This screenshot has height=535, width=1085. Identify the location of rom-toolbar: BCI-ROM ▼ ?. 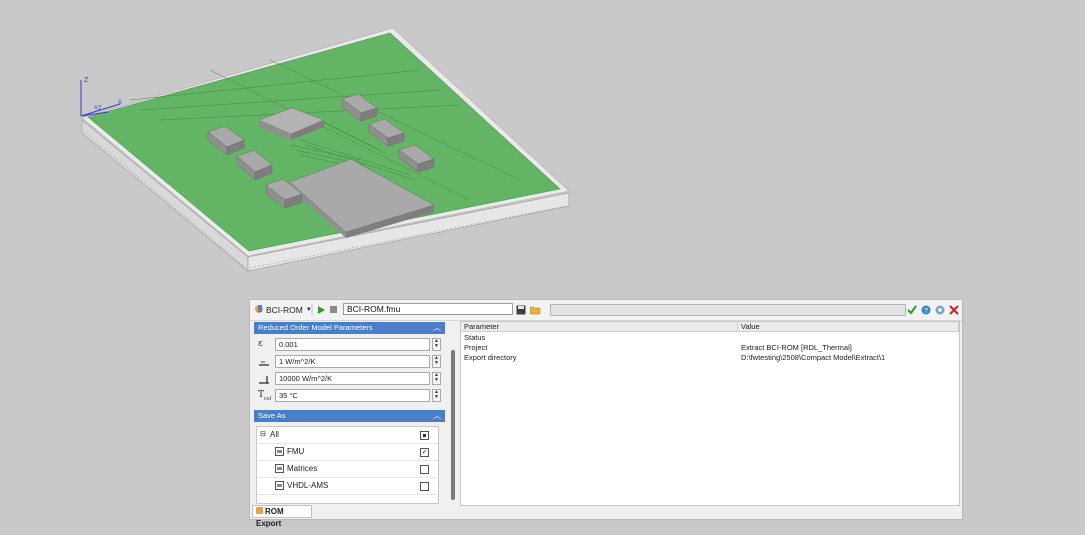
(606, 310).